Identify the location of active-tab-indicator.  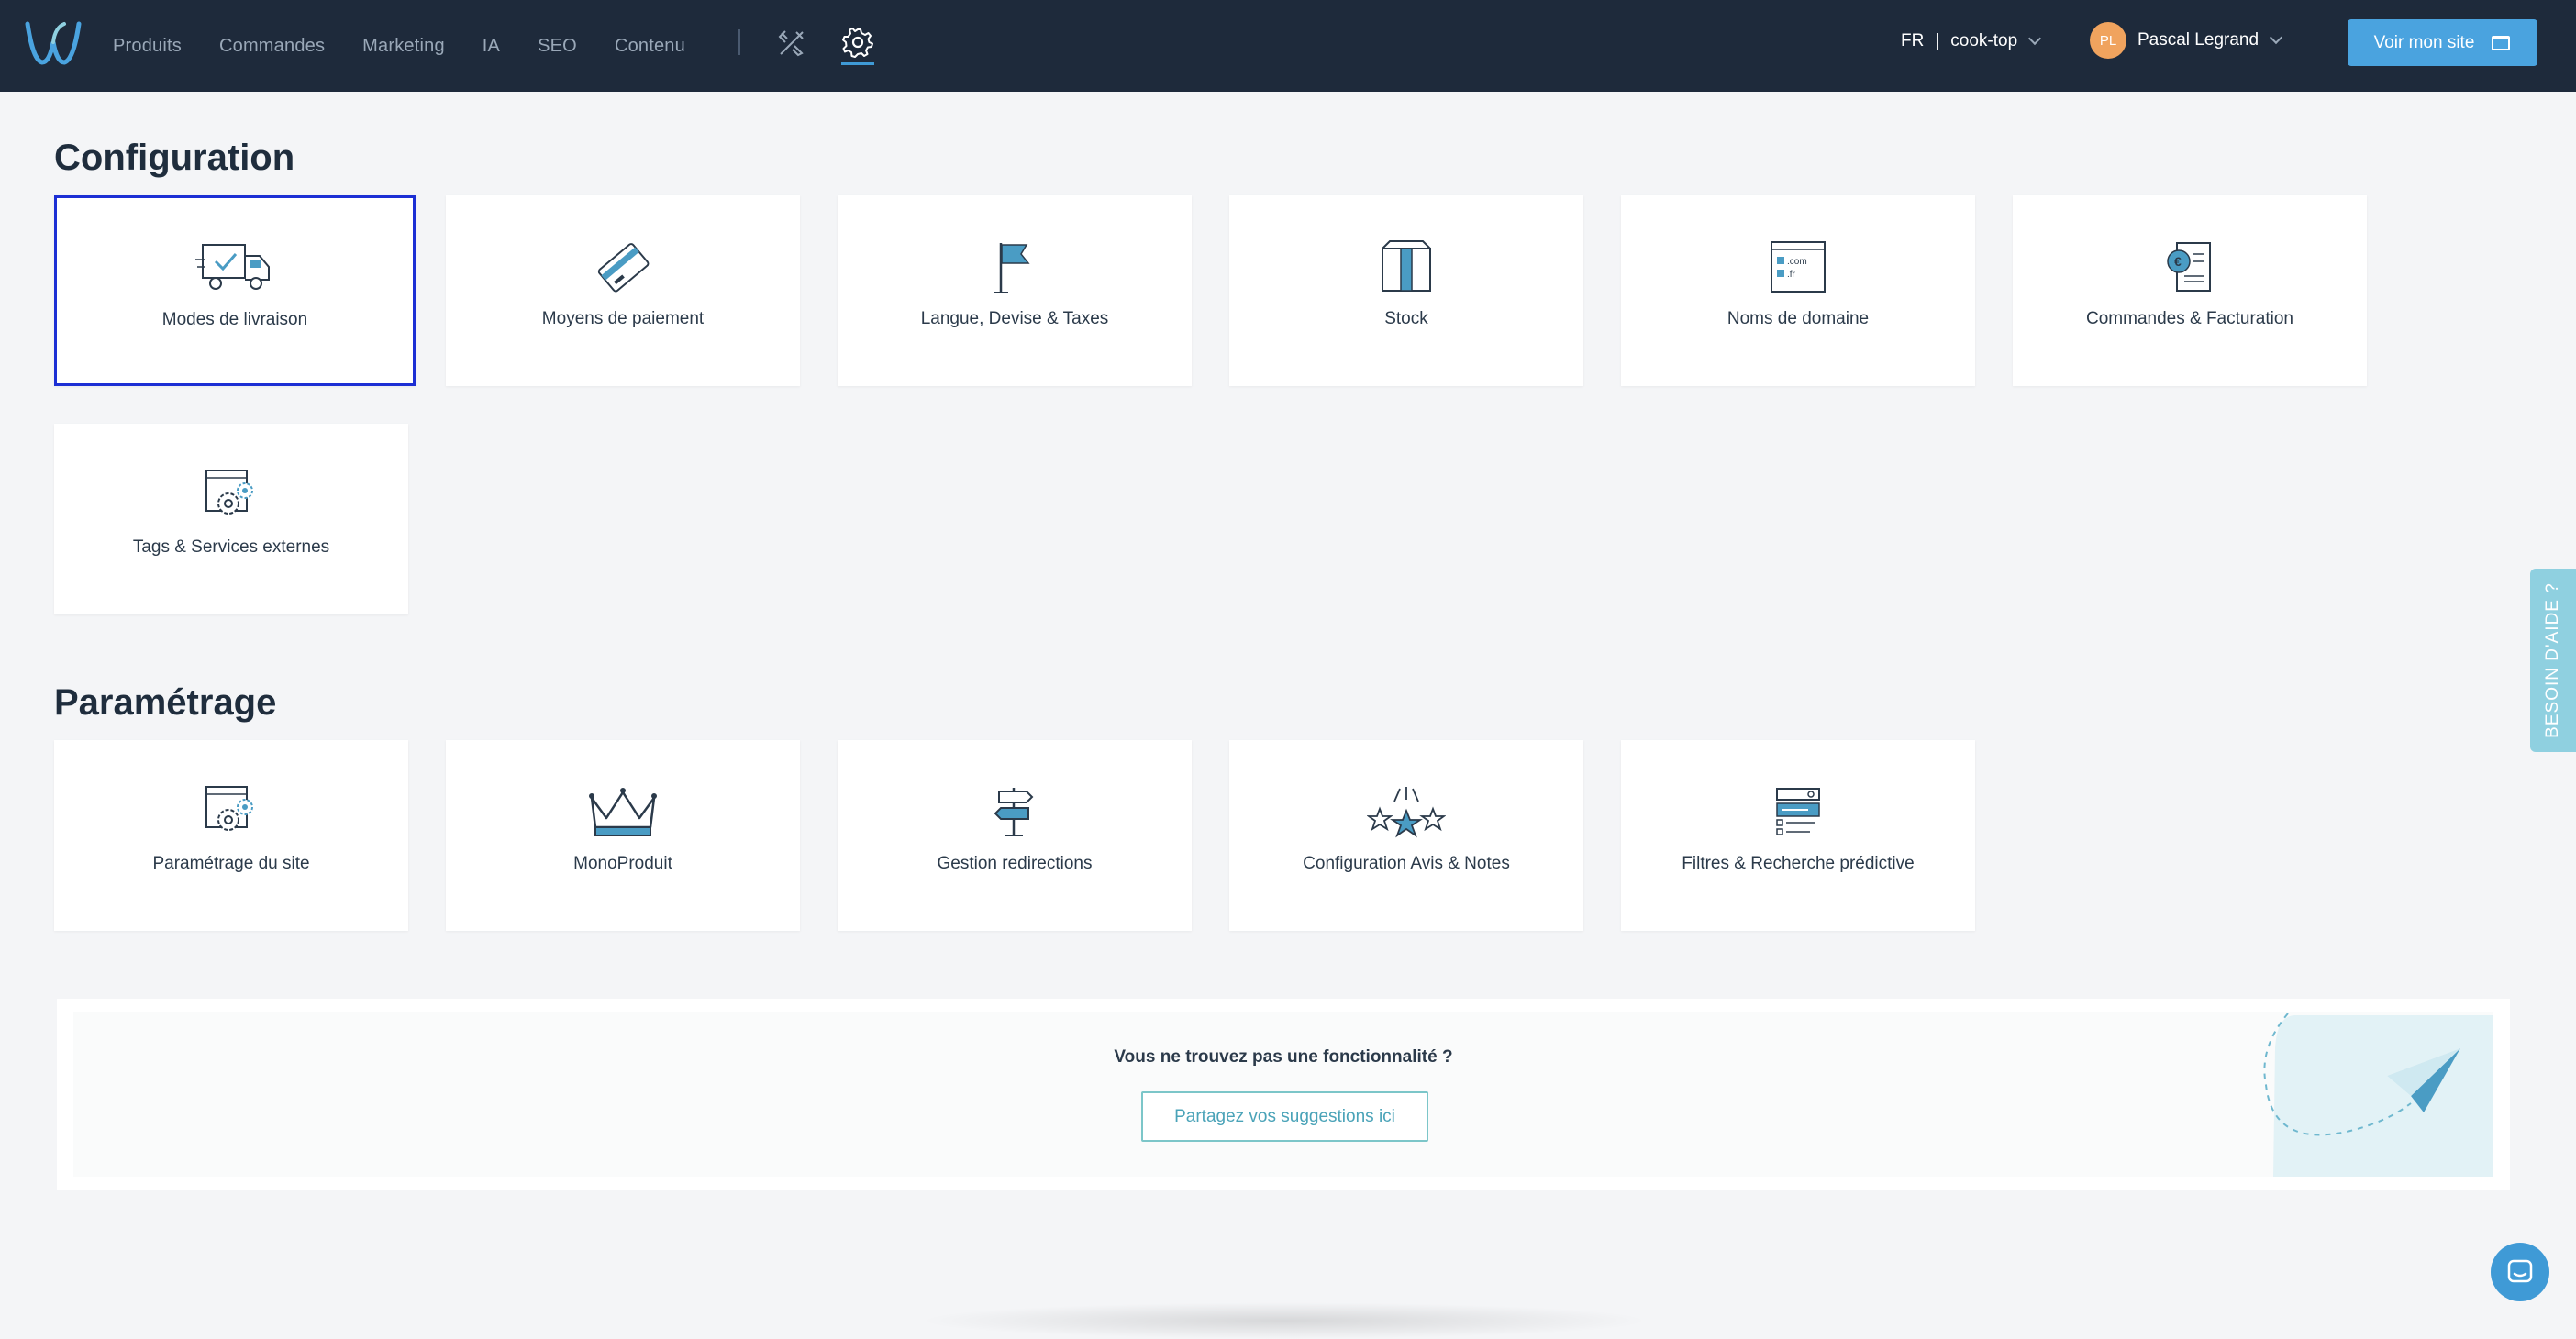
(857, 63).